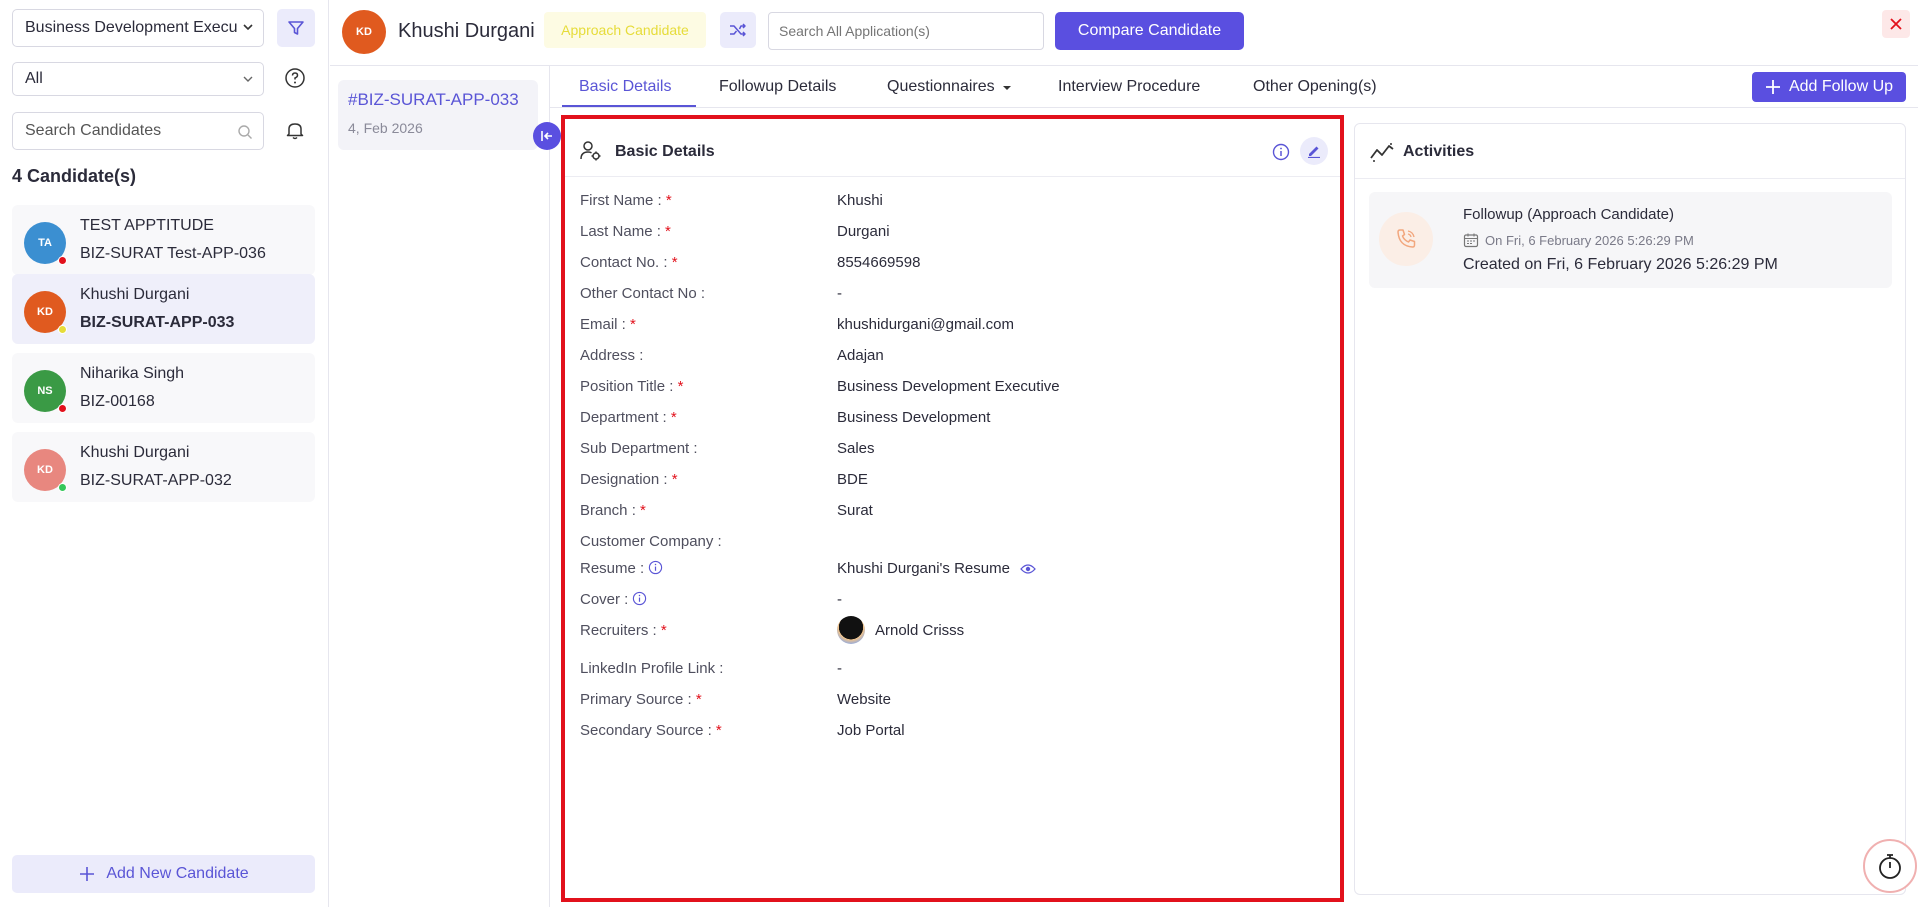 This screenshot has width=1918, height=907. I want to click on bell-icon, so click(295, 131).